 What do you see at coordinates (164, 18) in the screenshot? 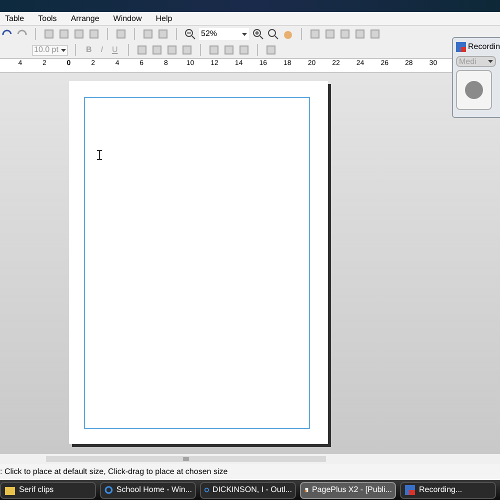
I see `menu-item: Help` at bounding box center [164, 18].